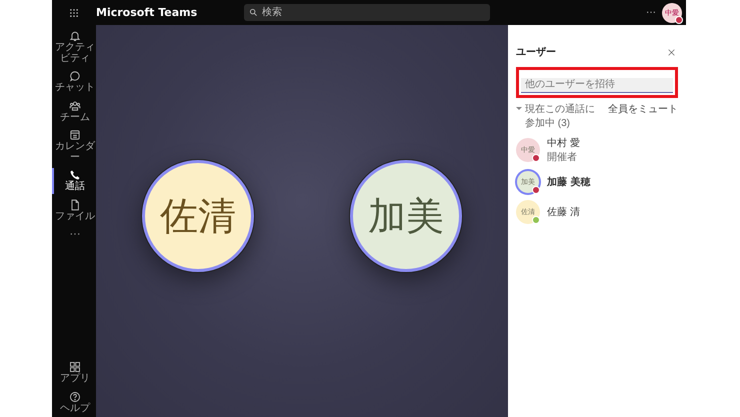 The height and width of the screenshot is (417, 740). What do you see at coordinates (75, 204) in the screenshot?
I see `file-icon` at bounding box center [75, 204].